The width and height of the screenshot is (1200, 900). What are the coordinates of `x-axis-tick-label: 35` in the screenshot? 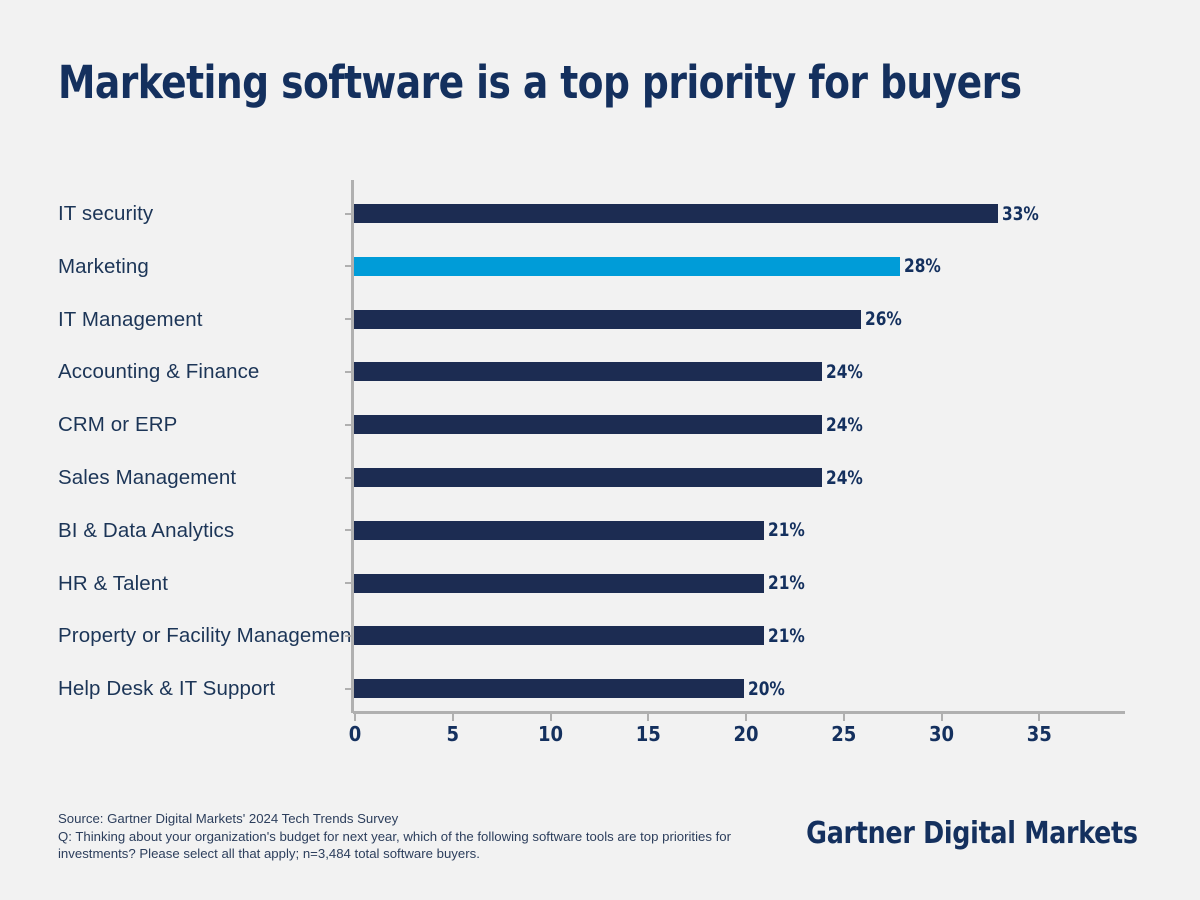 It's located at (1039, 734).